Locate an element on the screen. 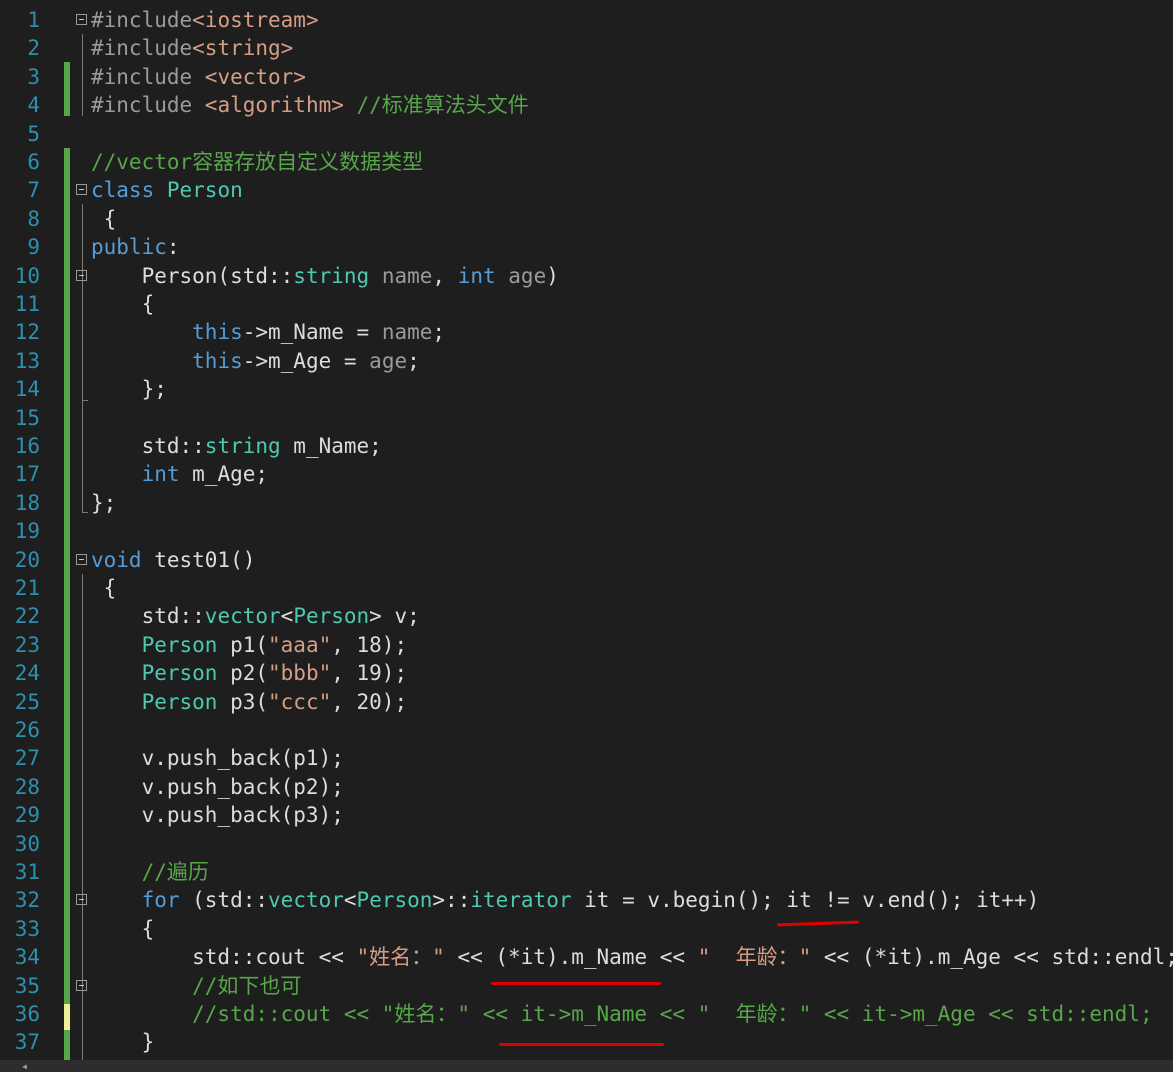 The image size is (1173, 1072). code-line: 15 is located at coordinates (586, 418).